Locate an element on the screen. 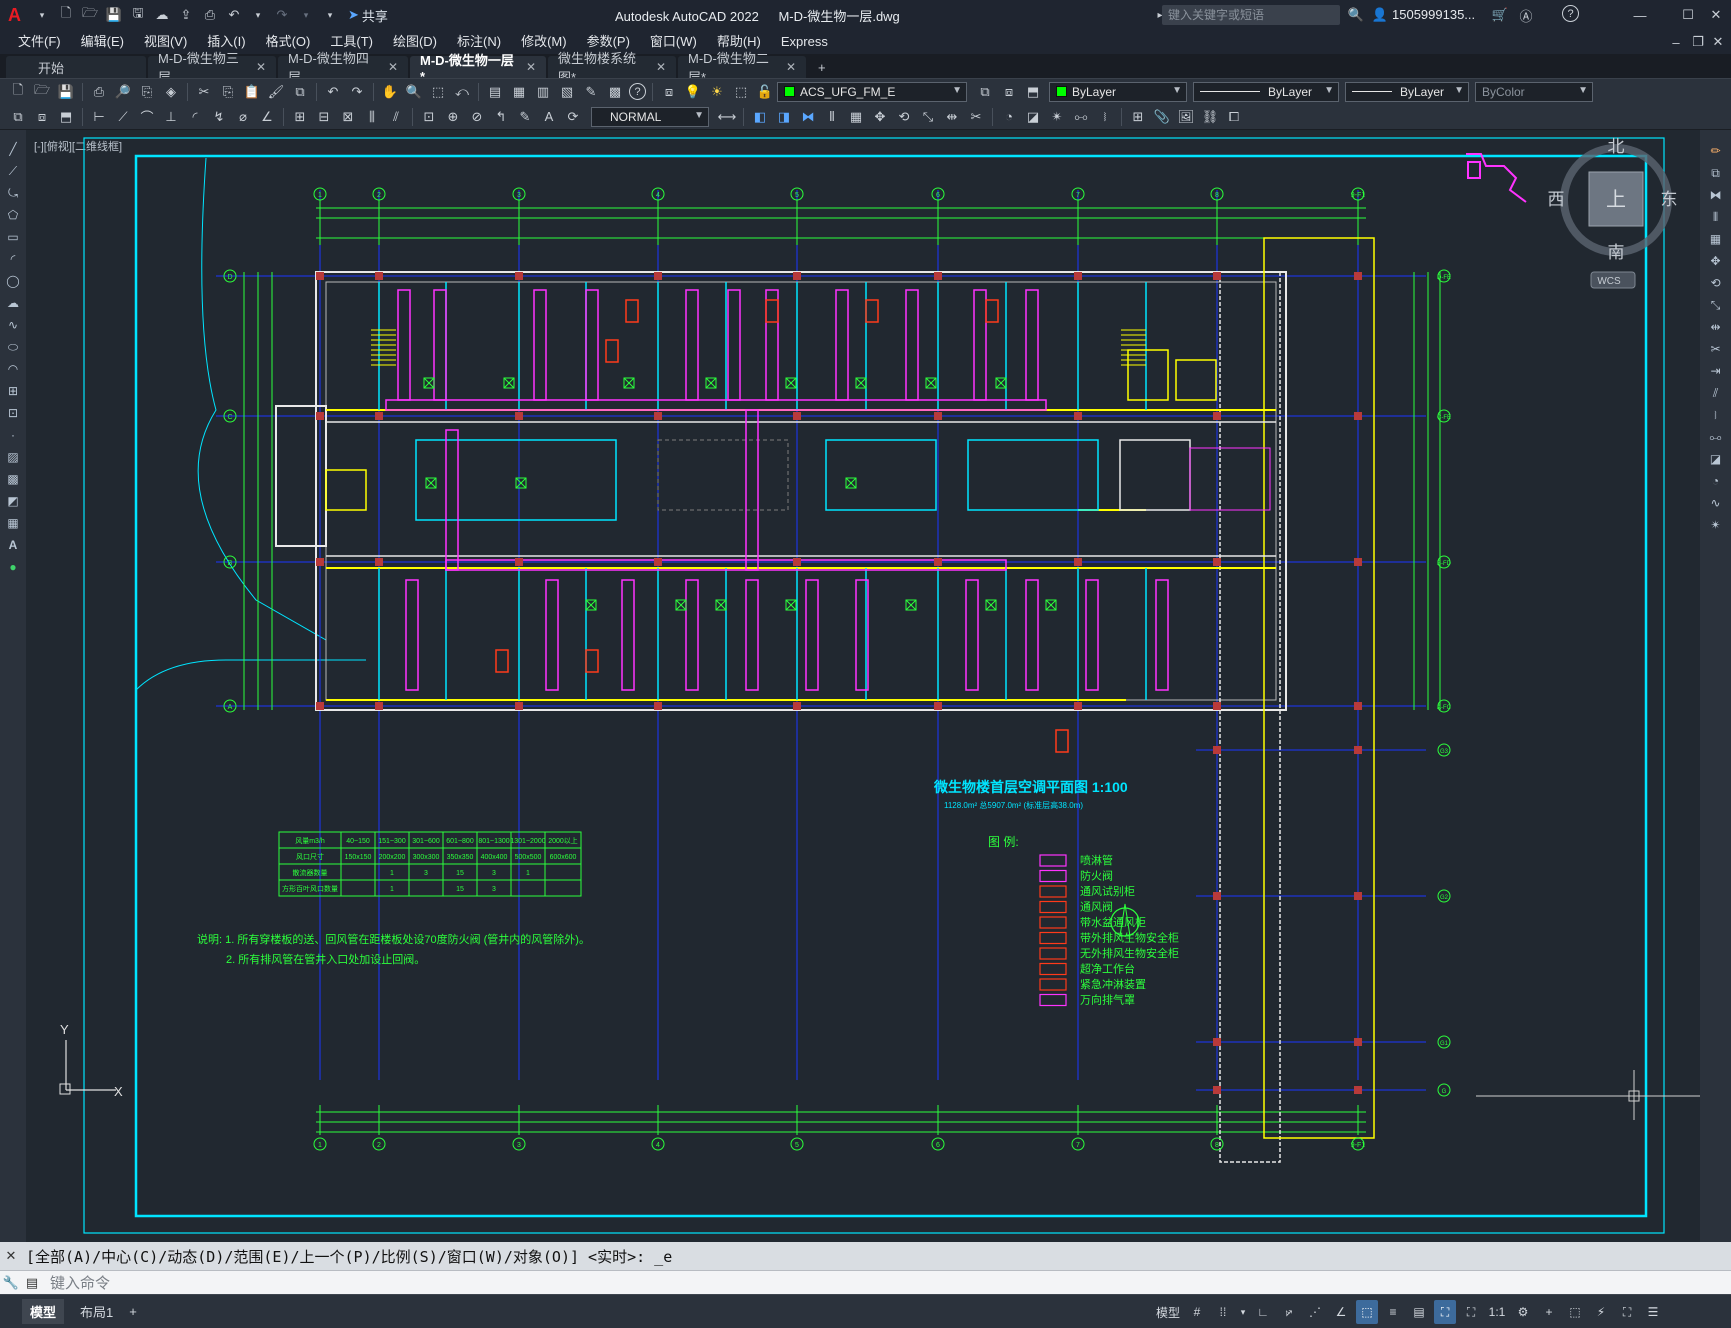  lineweight-icon: ≡ is located at coordinates (1393, 1312).